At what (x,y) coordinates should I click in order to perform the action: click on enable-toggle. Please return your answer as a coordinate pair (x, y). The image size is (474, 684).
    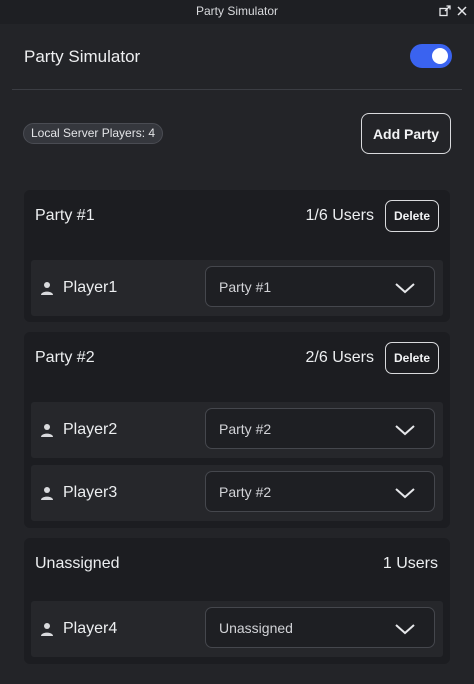
    Looking at the image, I should click on (431, 56).